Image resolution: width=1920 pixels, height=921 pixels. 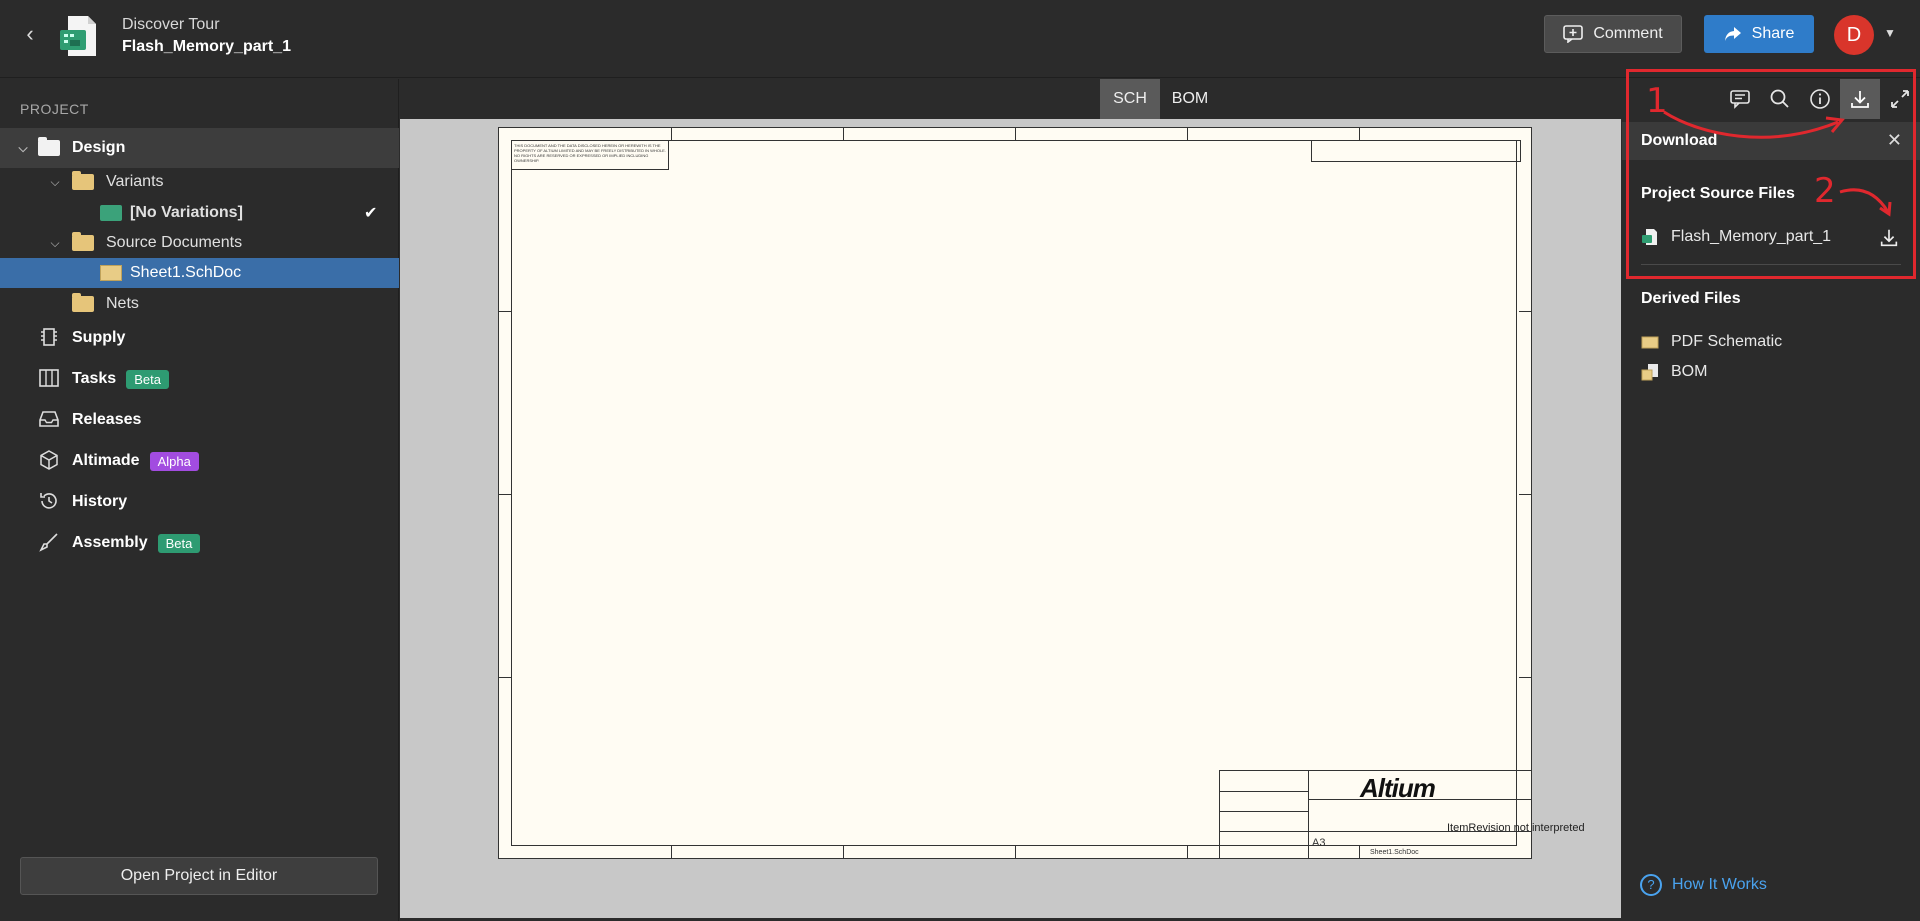 I want to click on history-icon, so click(x=50, y=502).